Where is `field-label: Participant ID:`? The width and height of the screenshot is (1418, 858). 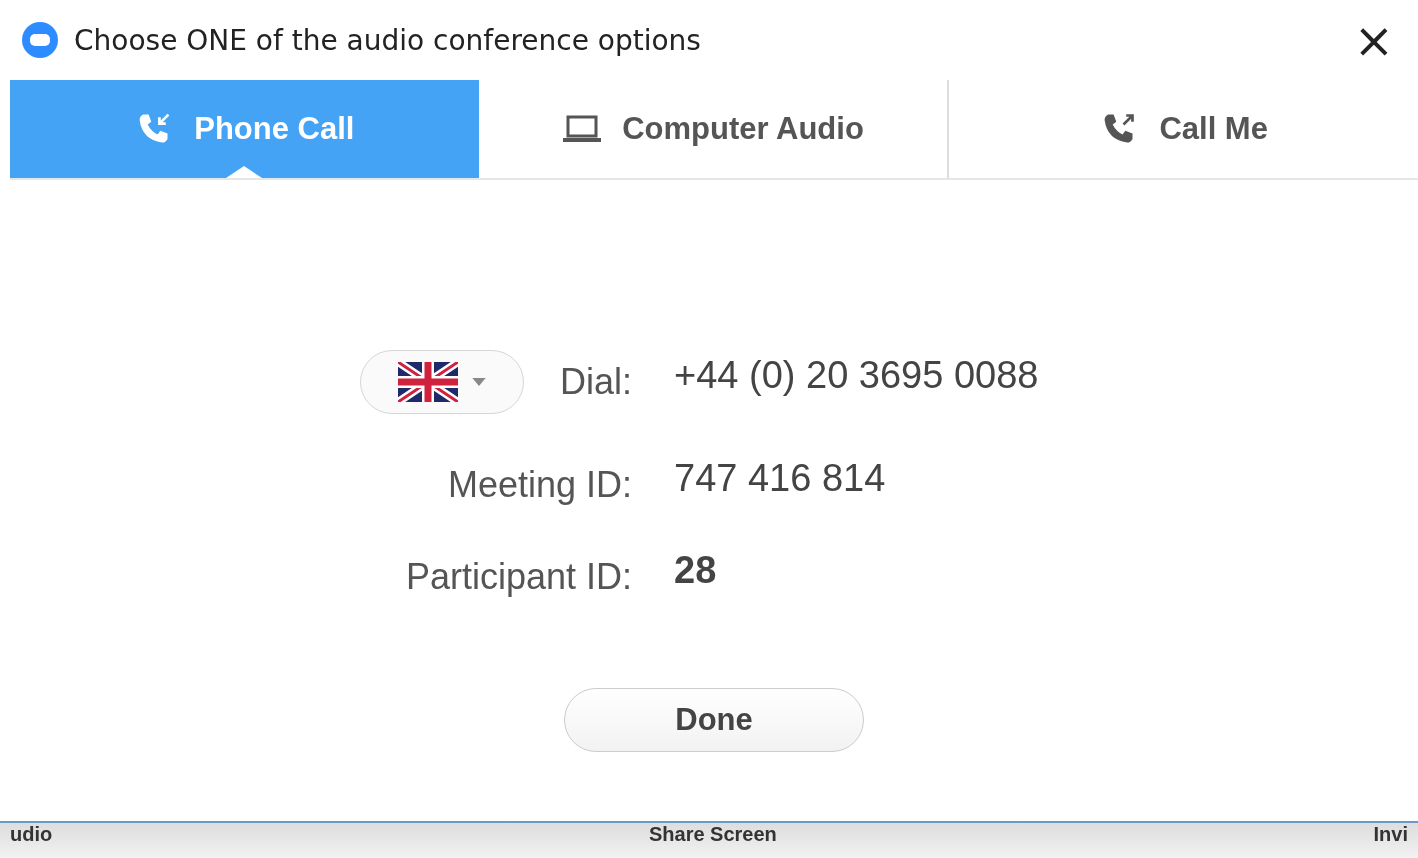
field-label: Participant ID: is located at coordinates (518, 577).